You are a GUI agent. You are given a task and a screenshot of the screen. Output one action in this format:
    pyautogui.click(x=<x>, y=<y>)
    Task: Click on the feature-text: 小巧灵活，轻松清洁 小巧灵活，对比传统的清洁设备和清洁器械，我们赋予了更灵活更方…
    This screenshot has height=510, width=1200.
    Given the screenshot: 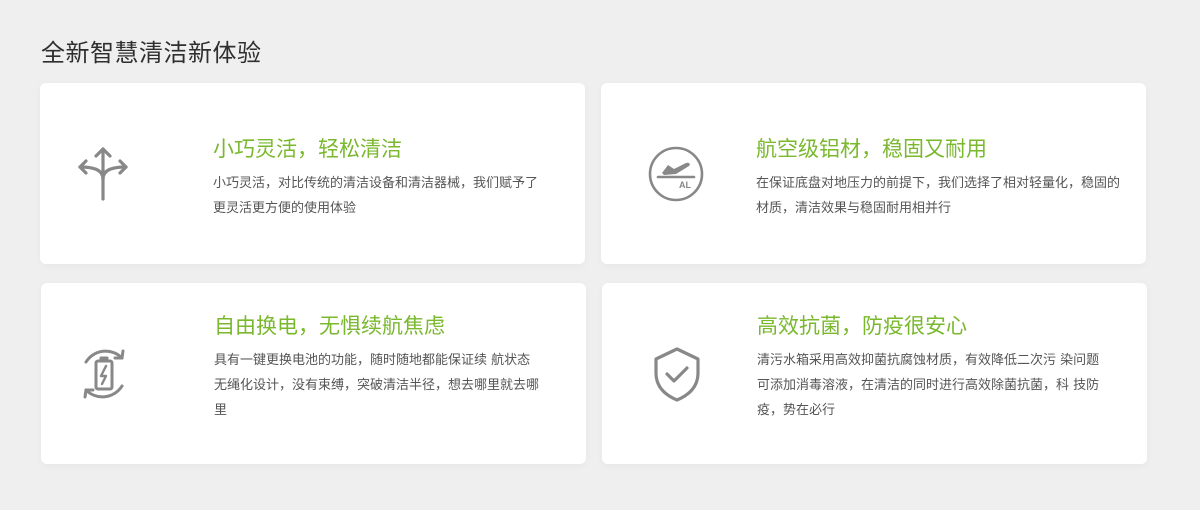 What is the action you would take?
    pyautogui.click(x=380, y=178)
    